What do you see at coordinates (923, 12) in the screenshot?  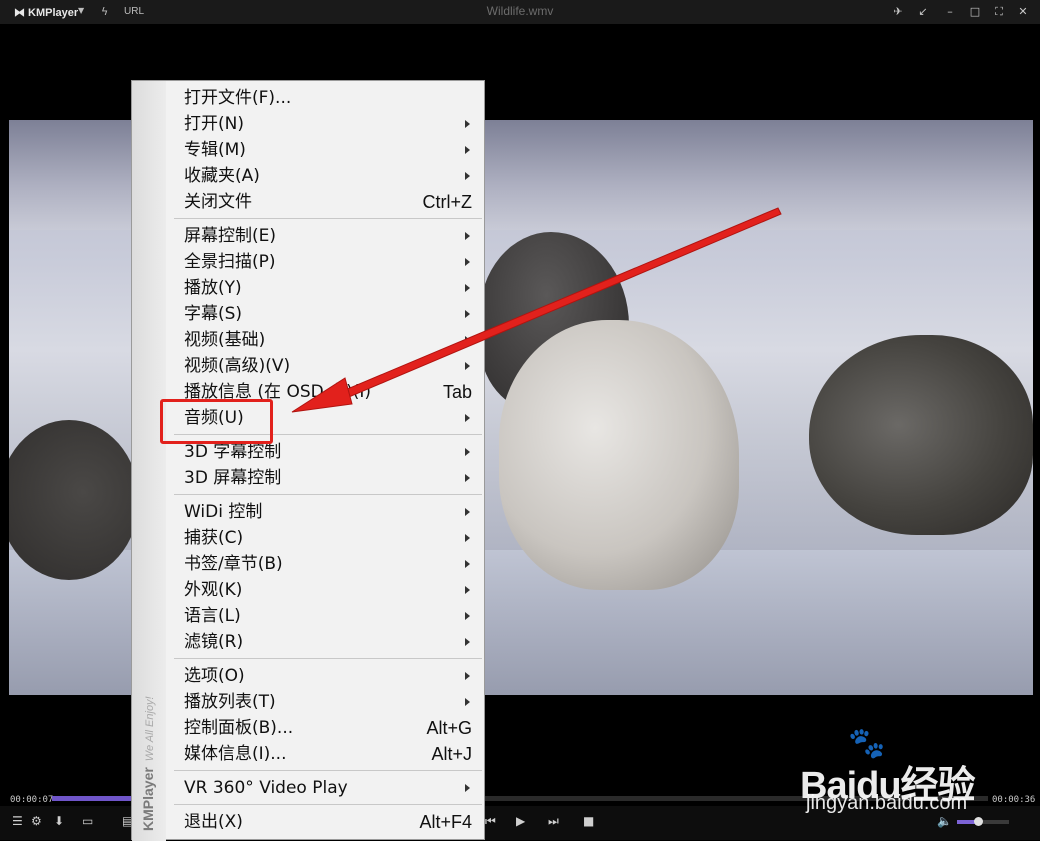 I see `mini-mode-icon: ↙` at bounding box center [923, 12].